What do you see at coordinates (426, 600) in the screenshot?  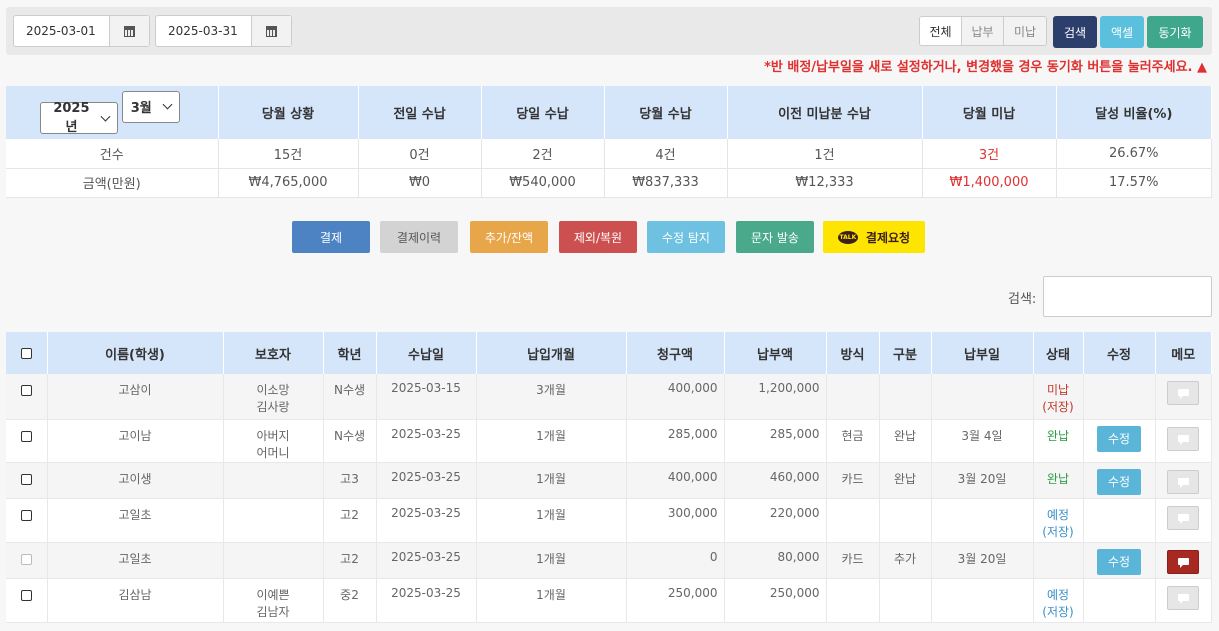 I see `payment-date: 2025-03-25` at bounding box center [426, 600].